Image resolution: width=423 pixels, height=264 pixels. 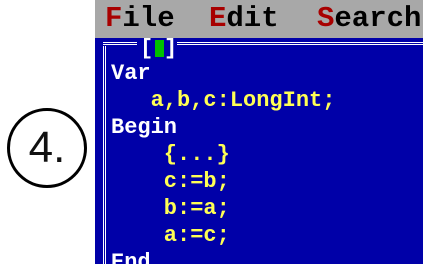 What do you see at coordinates (147, 49) in the screenshot?
I see `title-bracket-left: [` at bounding box center [147, 49].